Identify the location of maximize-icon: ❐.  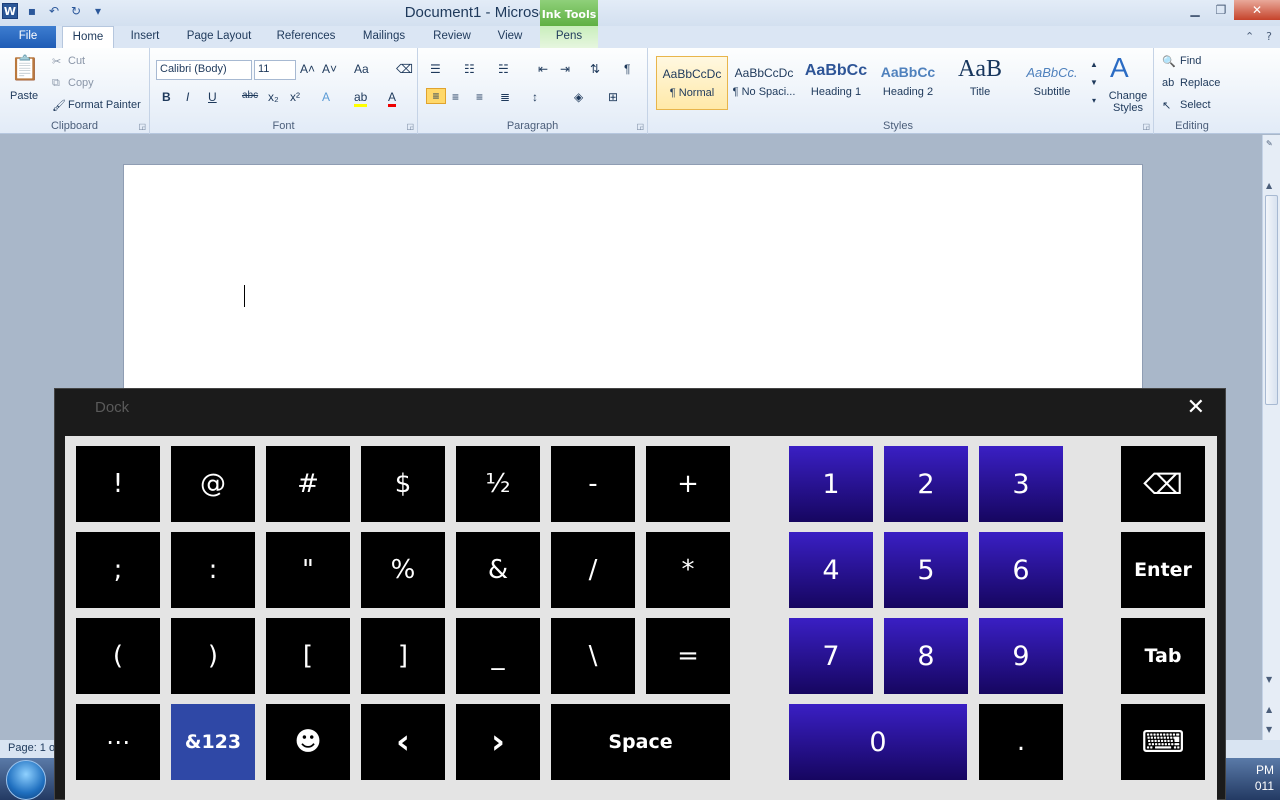
(1221, 10).